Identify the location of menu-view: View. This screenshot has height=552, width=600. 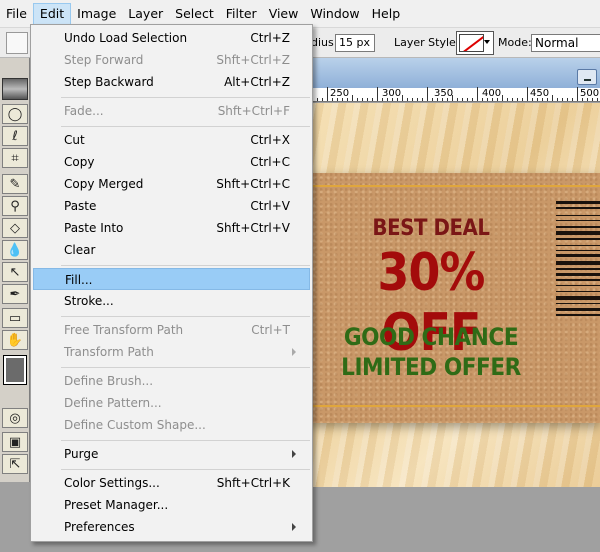
(284, 14).